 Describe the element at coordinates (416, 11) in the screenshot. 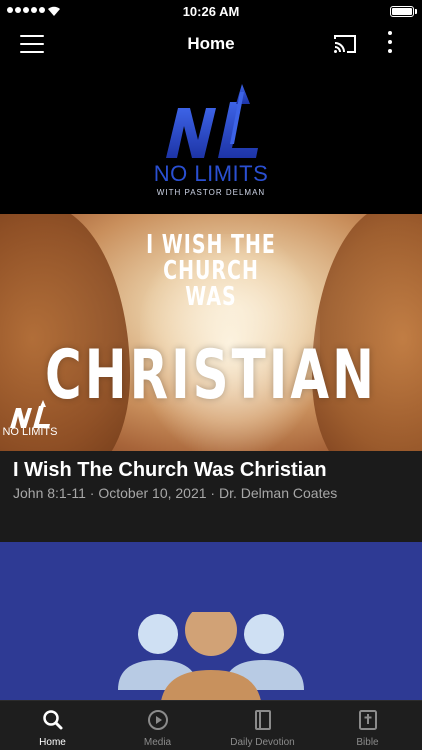

I see `battery-tip` at that location.